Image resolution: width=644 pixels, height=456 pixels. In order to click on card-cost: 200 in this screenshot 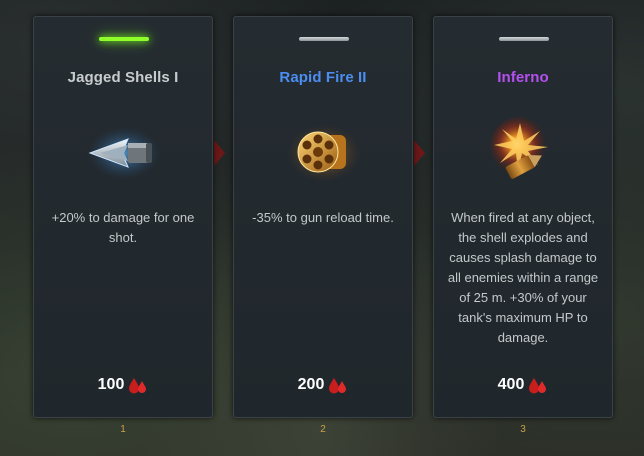, I will do `click(323, 385)`.